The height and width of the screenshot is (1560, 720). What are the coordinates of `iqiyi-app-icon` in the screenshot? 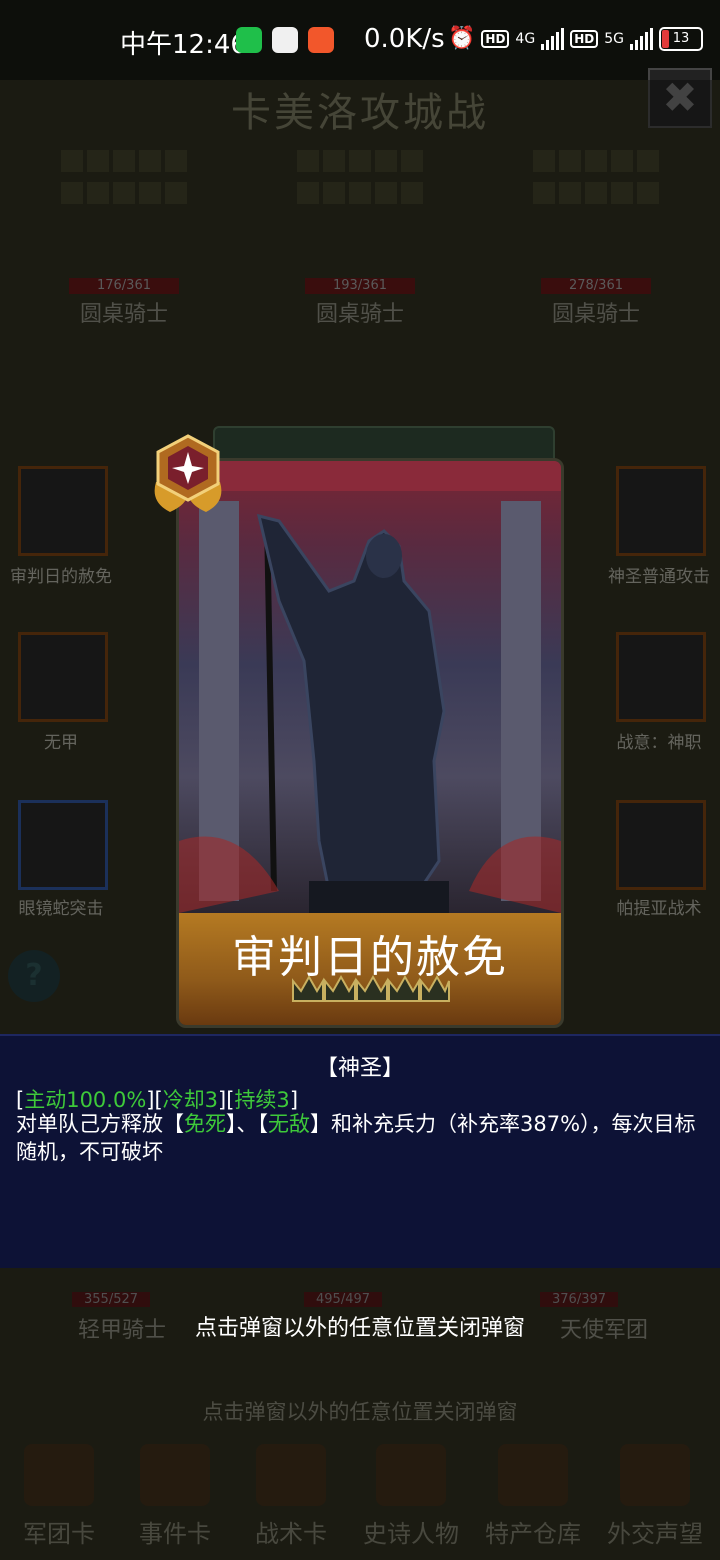 It's located at (249, 40).